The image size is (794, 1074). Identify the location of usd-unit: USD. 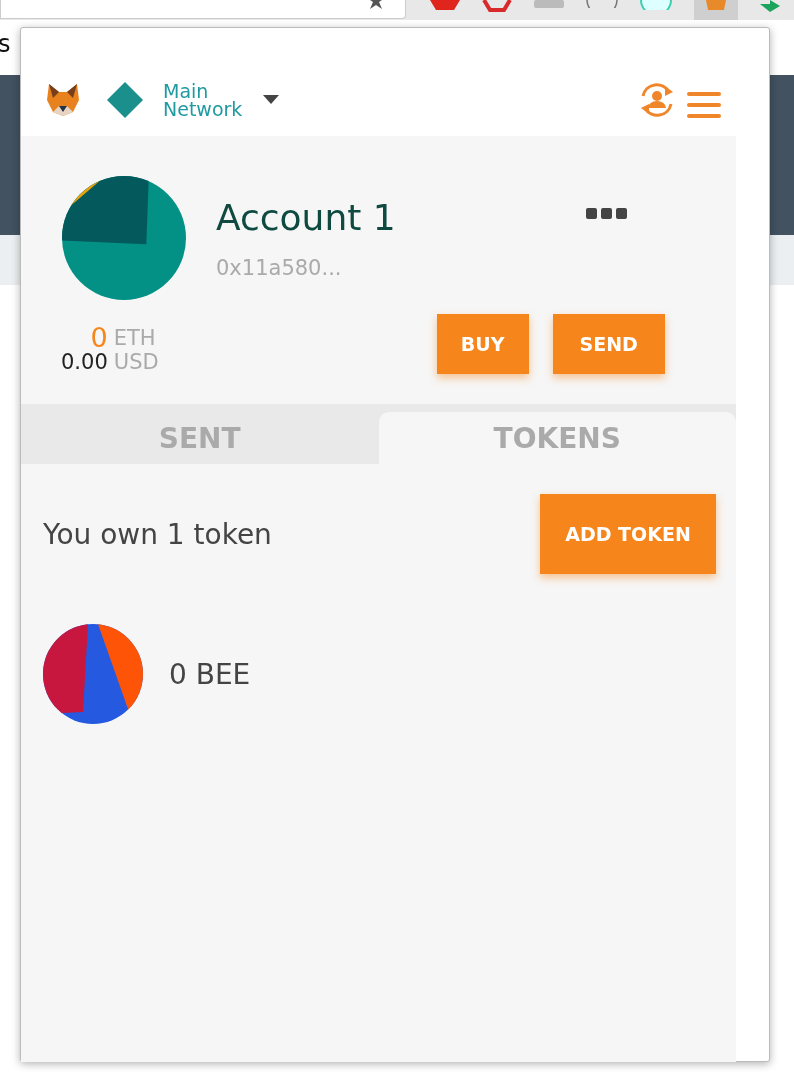
(136, 362).